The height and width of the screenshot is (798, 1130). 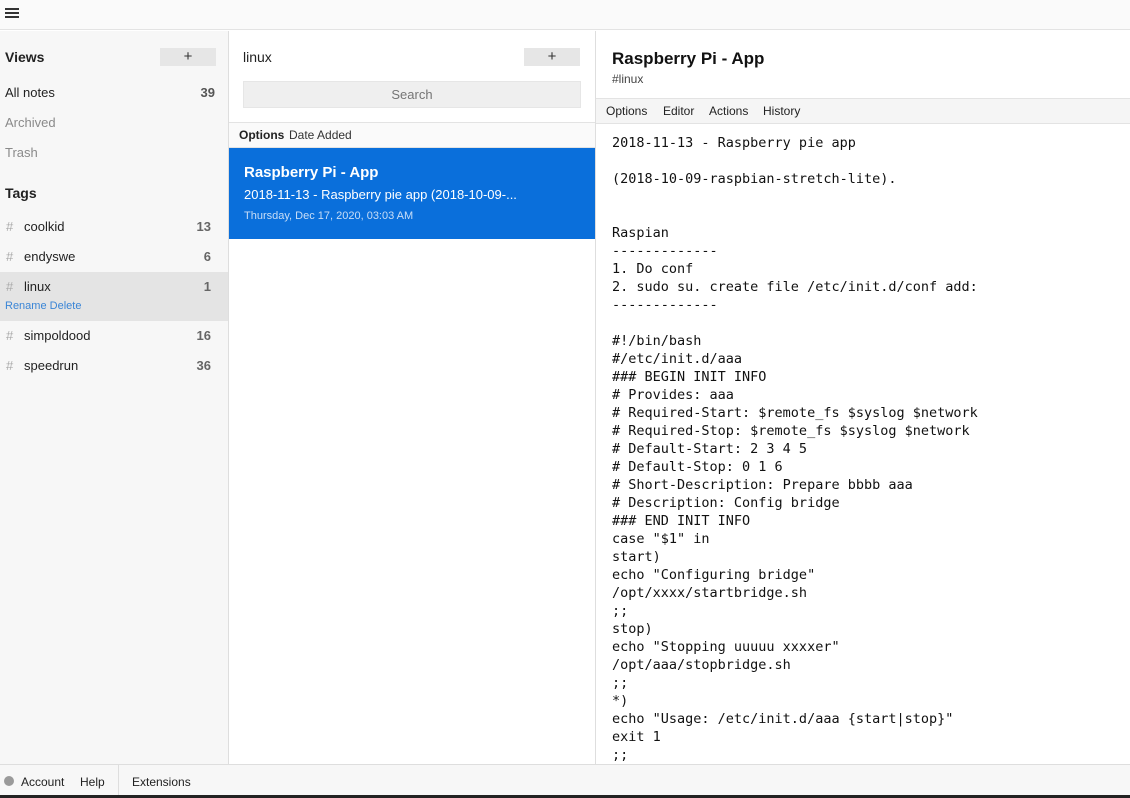 I want to click on tag-count: 1, so click(x=207, y=286).